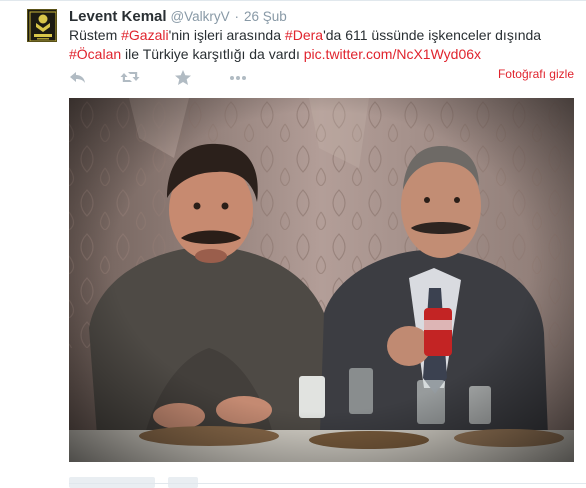  I want to click on hashtag-word: Dera, so click(308, 35).